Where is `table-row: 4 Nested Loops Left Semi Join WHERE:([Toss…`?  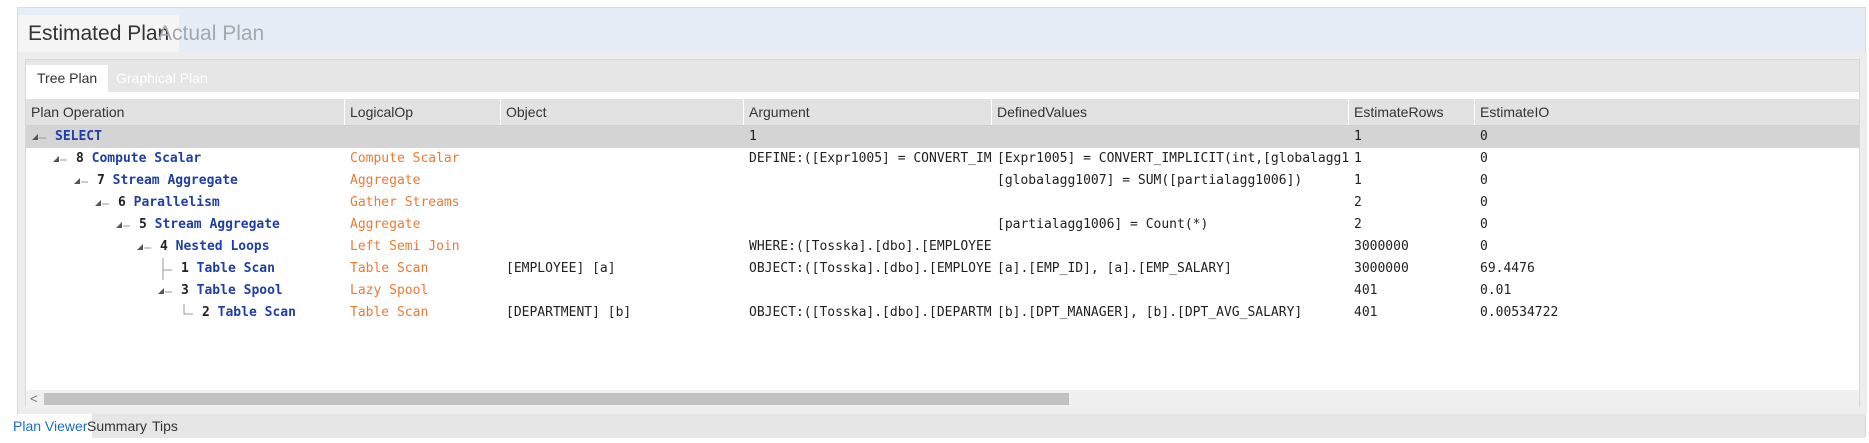 table-row: 4 Nested Loops Left Semi Join WHERE:([Toss… is located at coordinates (942, 247).